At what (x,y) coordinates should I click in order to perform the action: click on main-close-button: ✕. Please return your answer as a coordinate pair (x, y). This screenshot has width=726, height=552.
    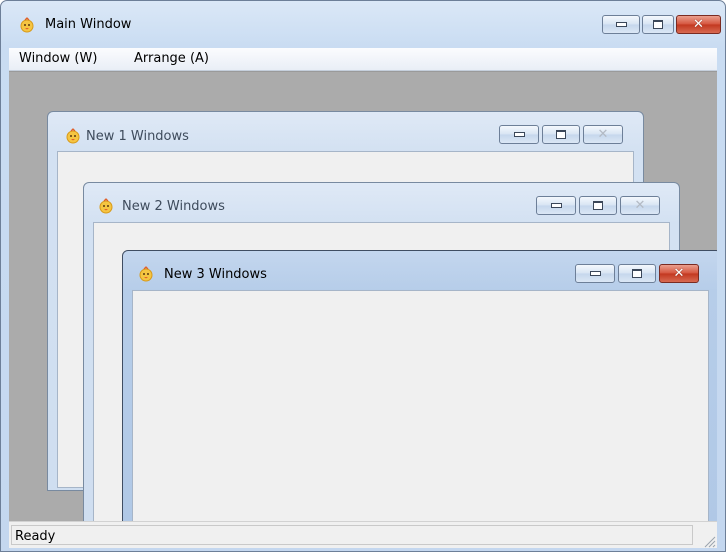
    Looking at the image, I should click on (698, 24).